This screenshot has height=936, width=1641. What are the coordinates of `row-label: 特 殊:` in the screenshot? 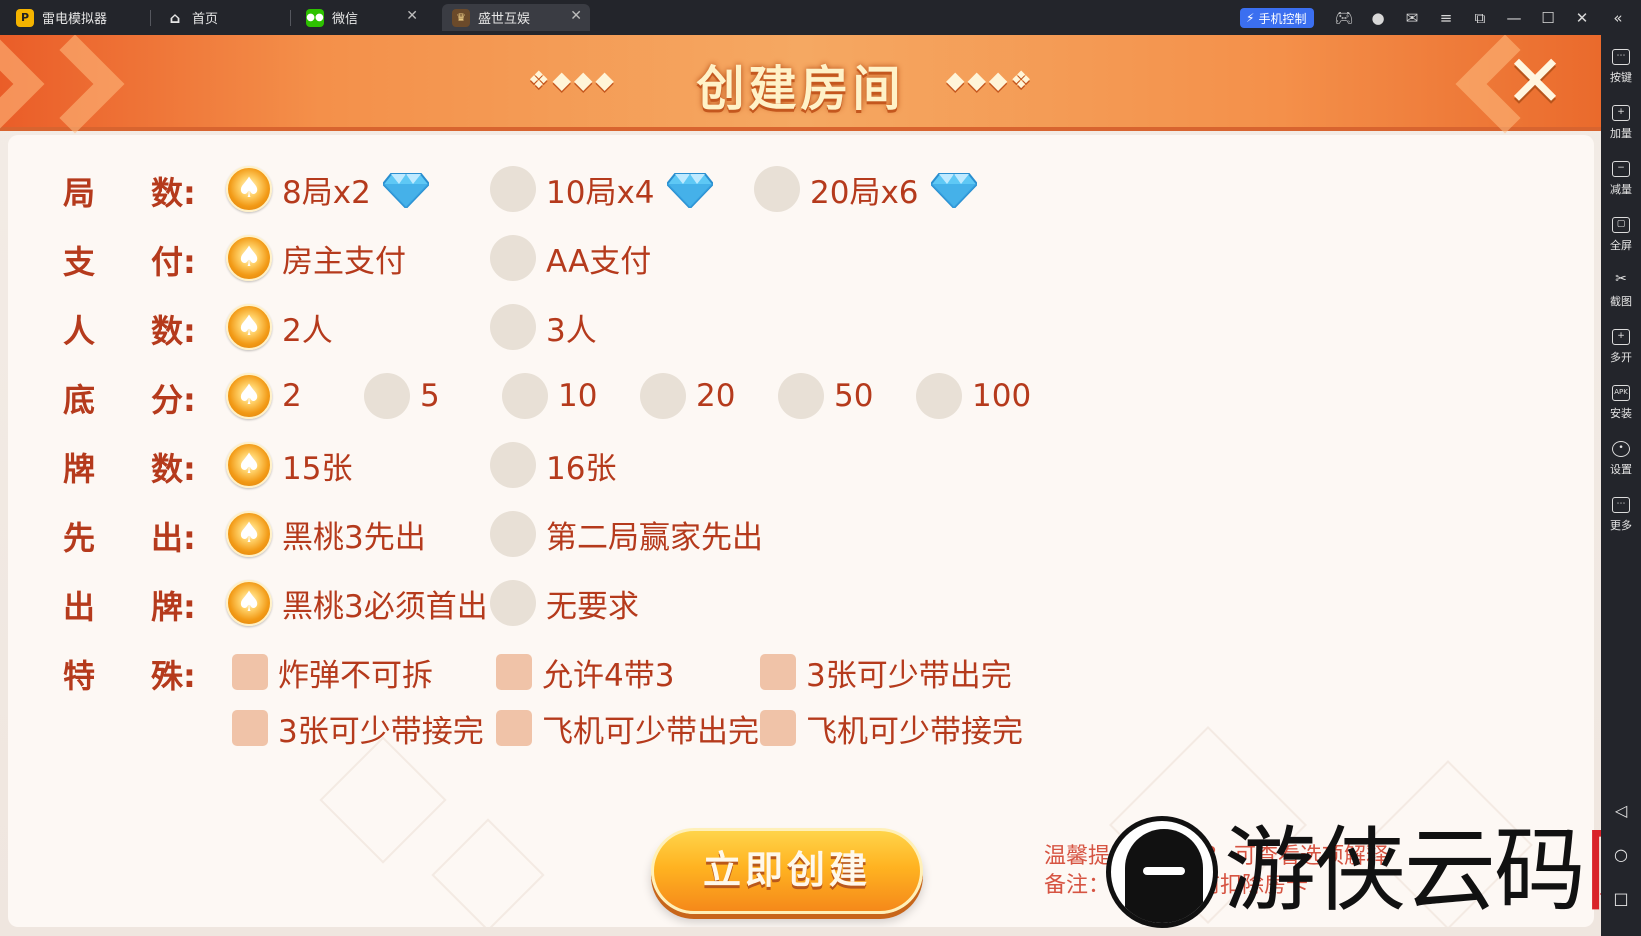 It's located at (129, 674).